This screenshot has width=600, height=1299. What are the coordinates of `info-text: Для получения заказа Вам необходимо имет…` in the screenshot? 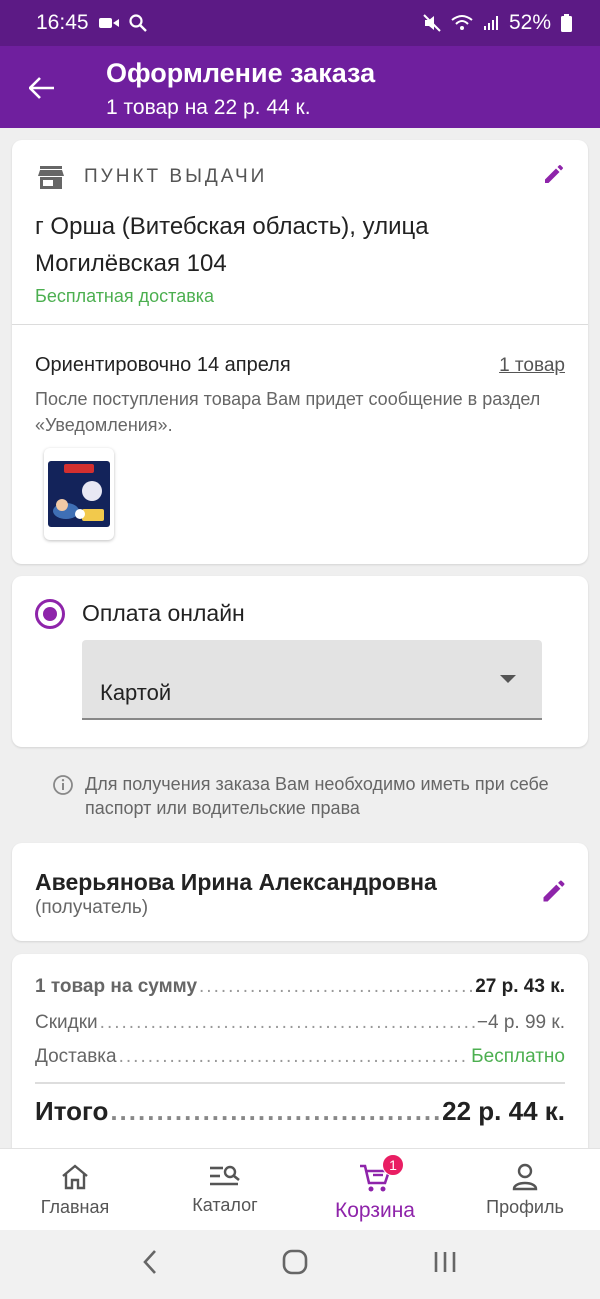 It's located at (317, 796).